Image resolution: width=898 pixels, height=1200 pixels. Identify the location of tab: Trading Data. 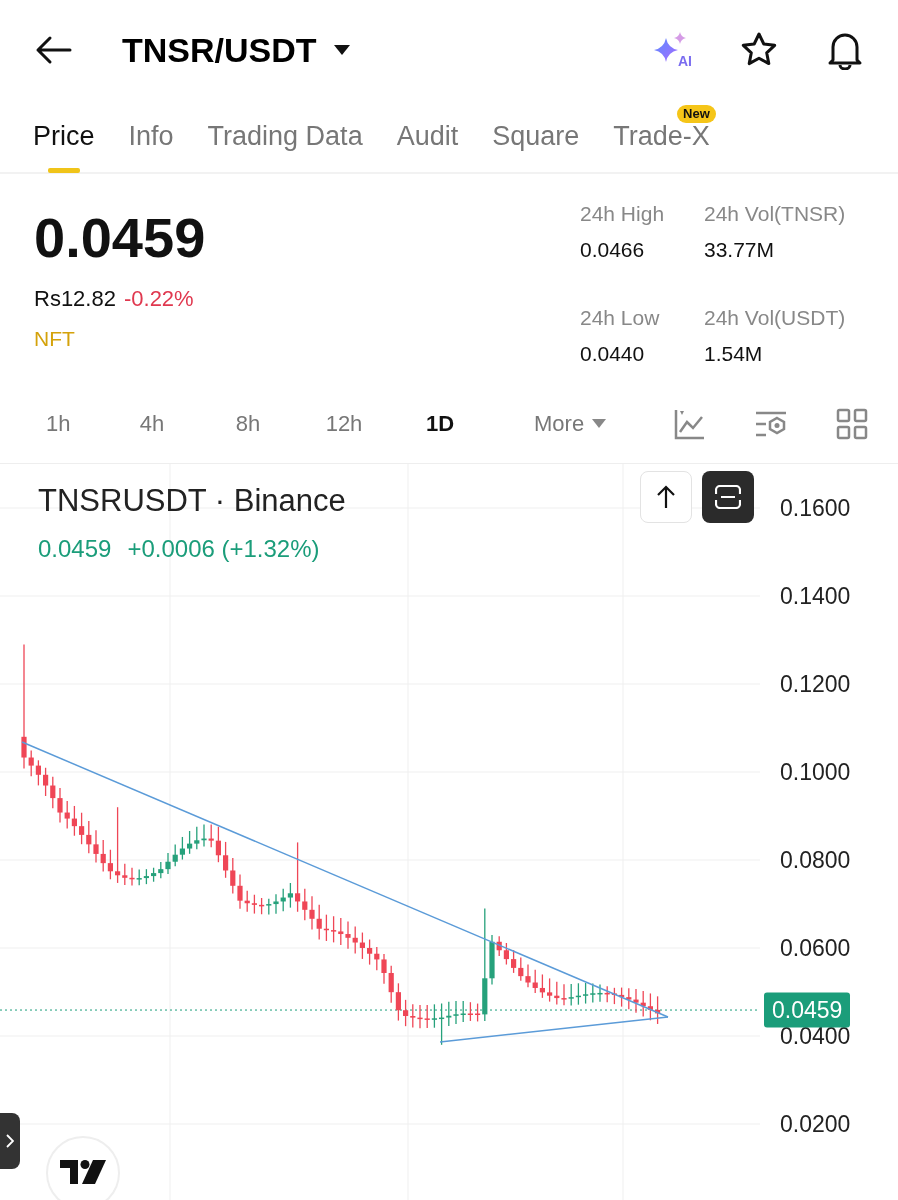
(285, 136).